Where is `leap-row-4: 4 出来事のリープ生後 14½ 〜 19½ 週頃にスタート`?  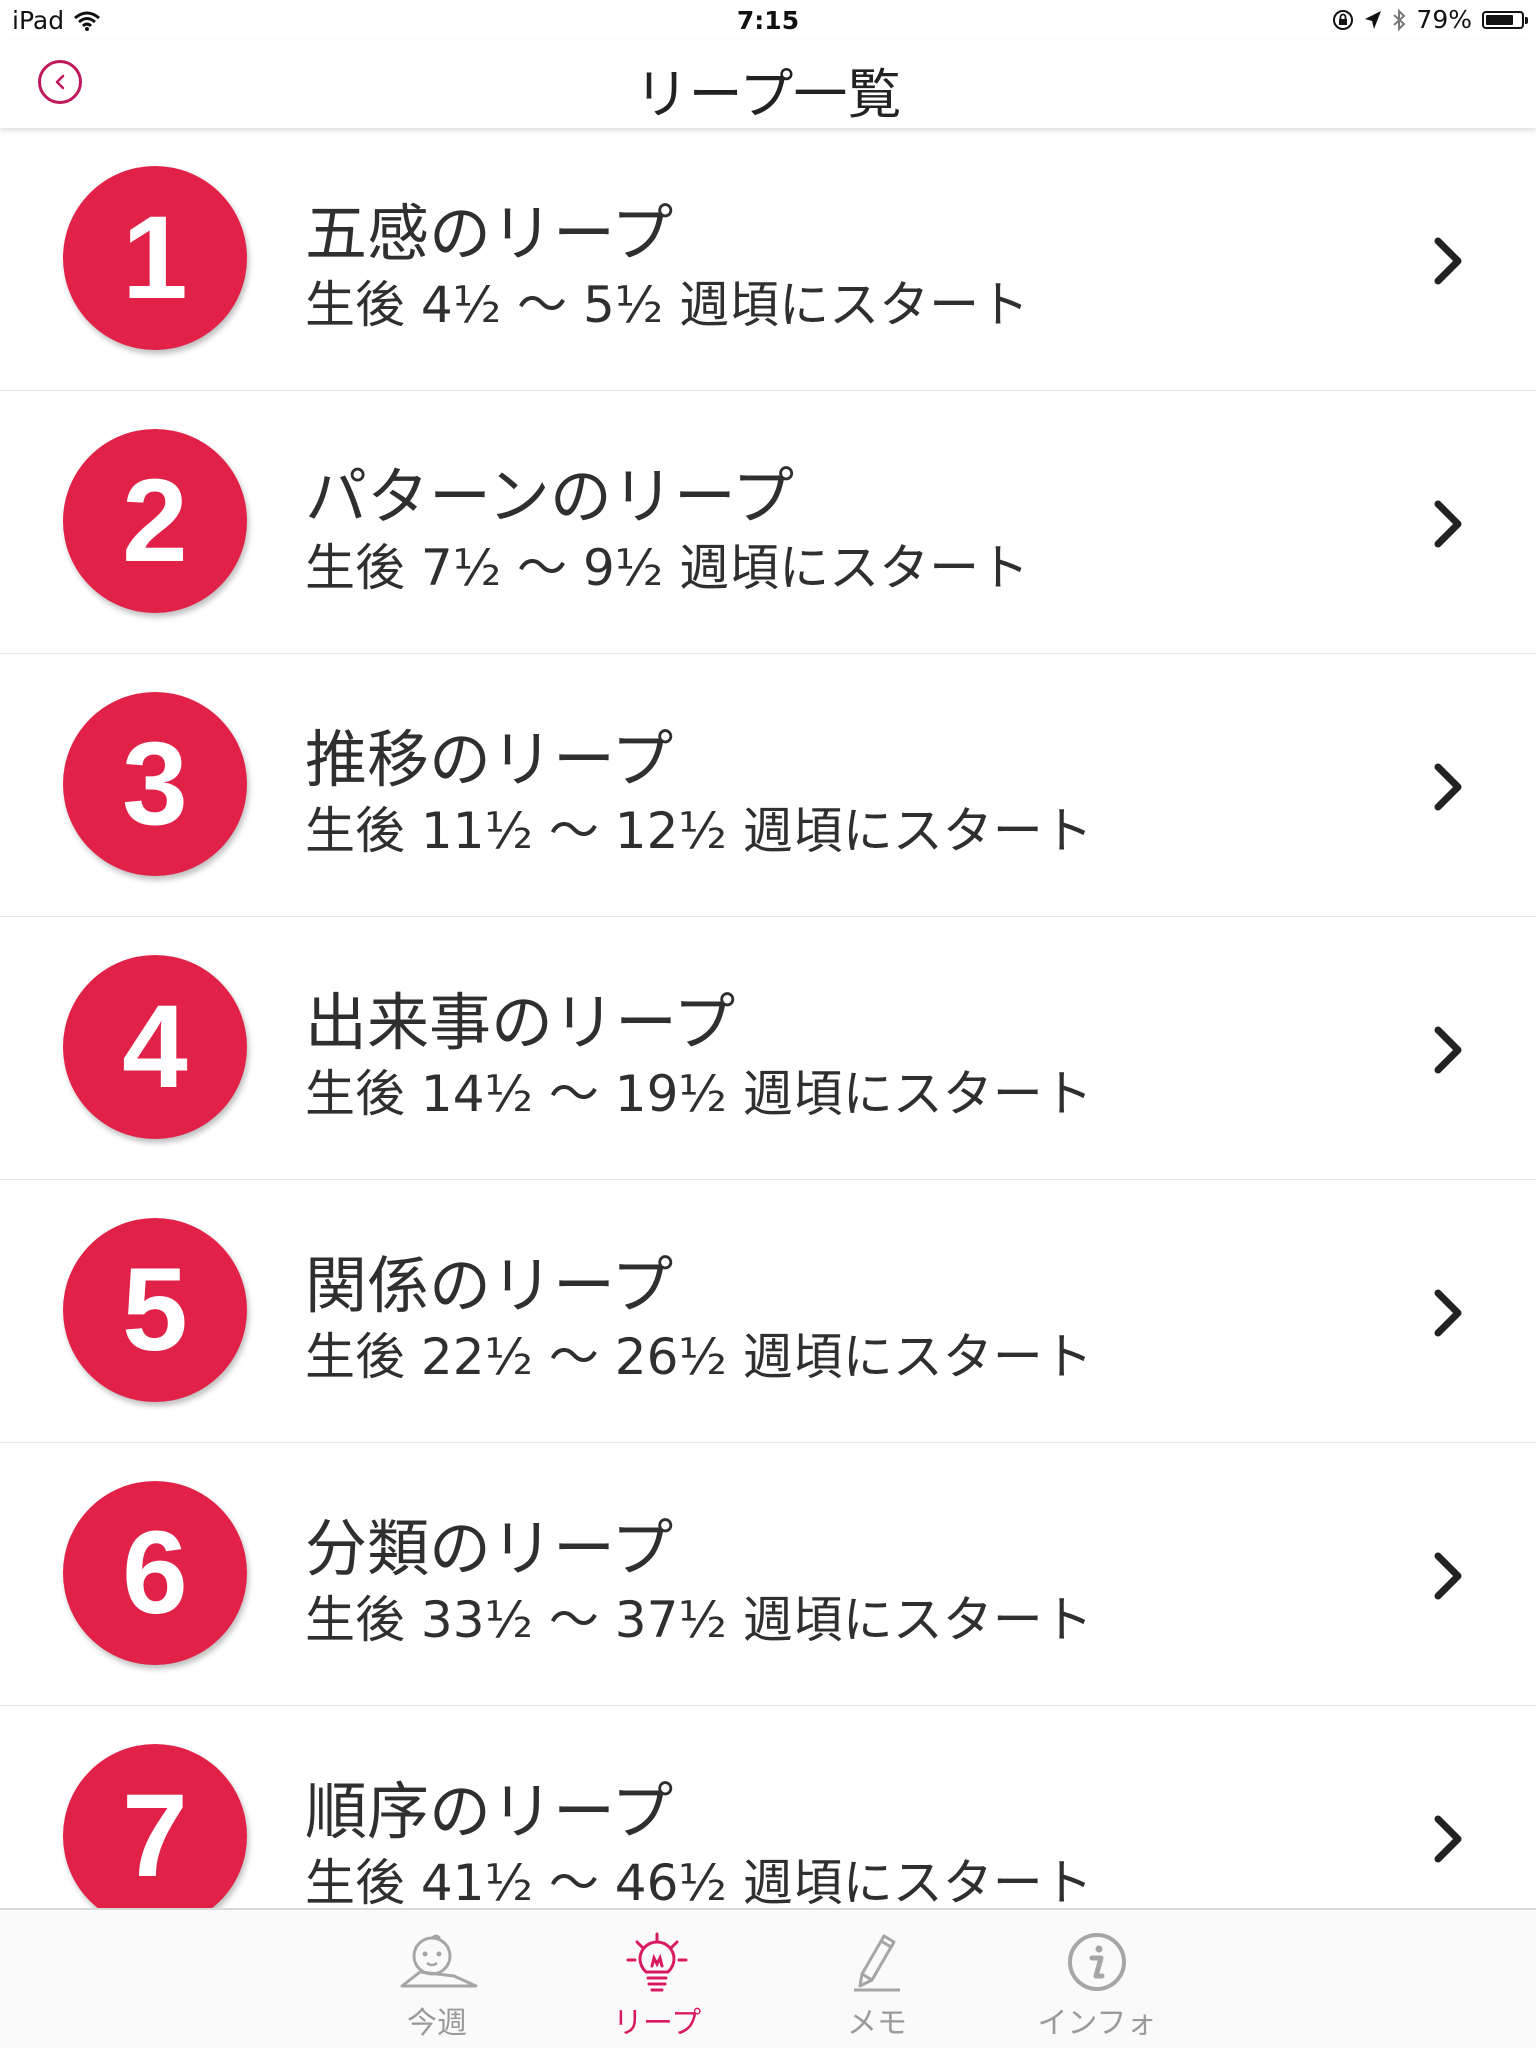
leap-row-4: 4 出来事のリープ生後 14½ 〜 19½ 週頃にスタート is located at coordinates (768, 1048).